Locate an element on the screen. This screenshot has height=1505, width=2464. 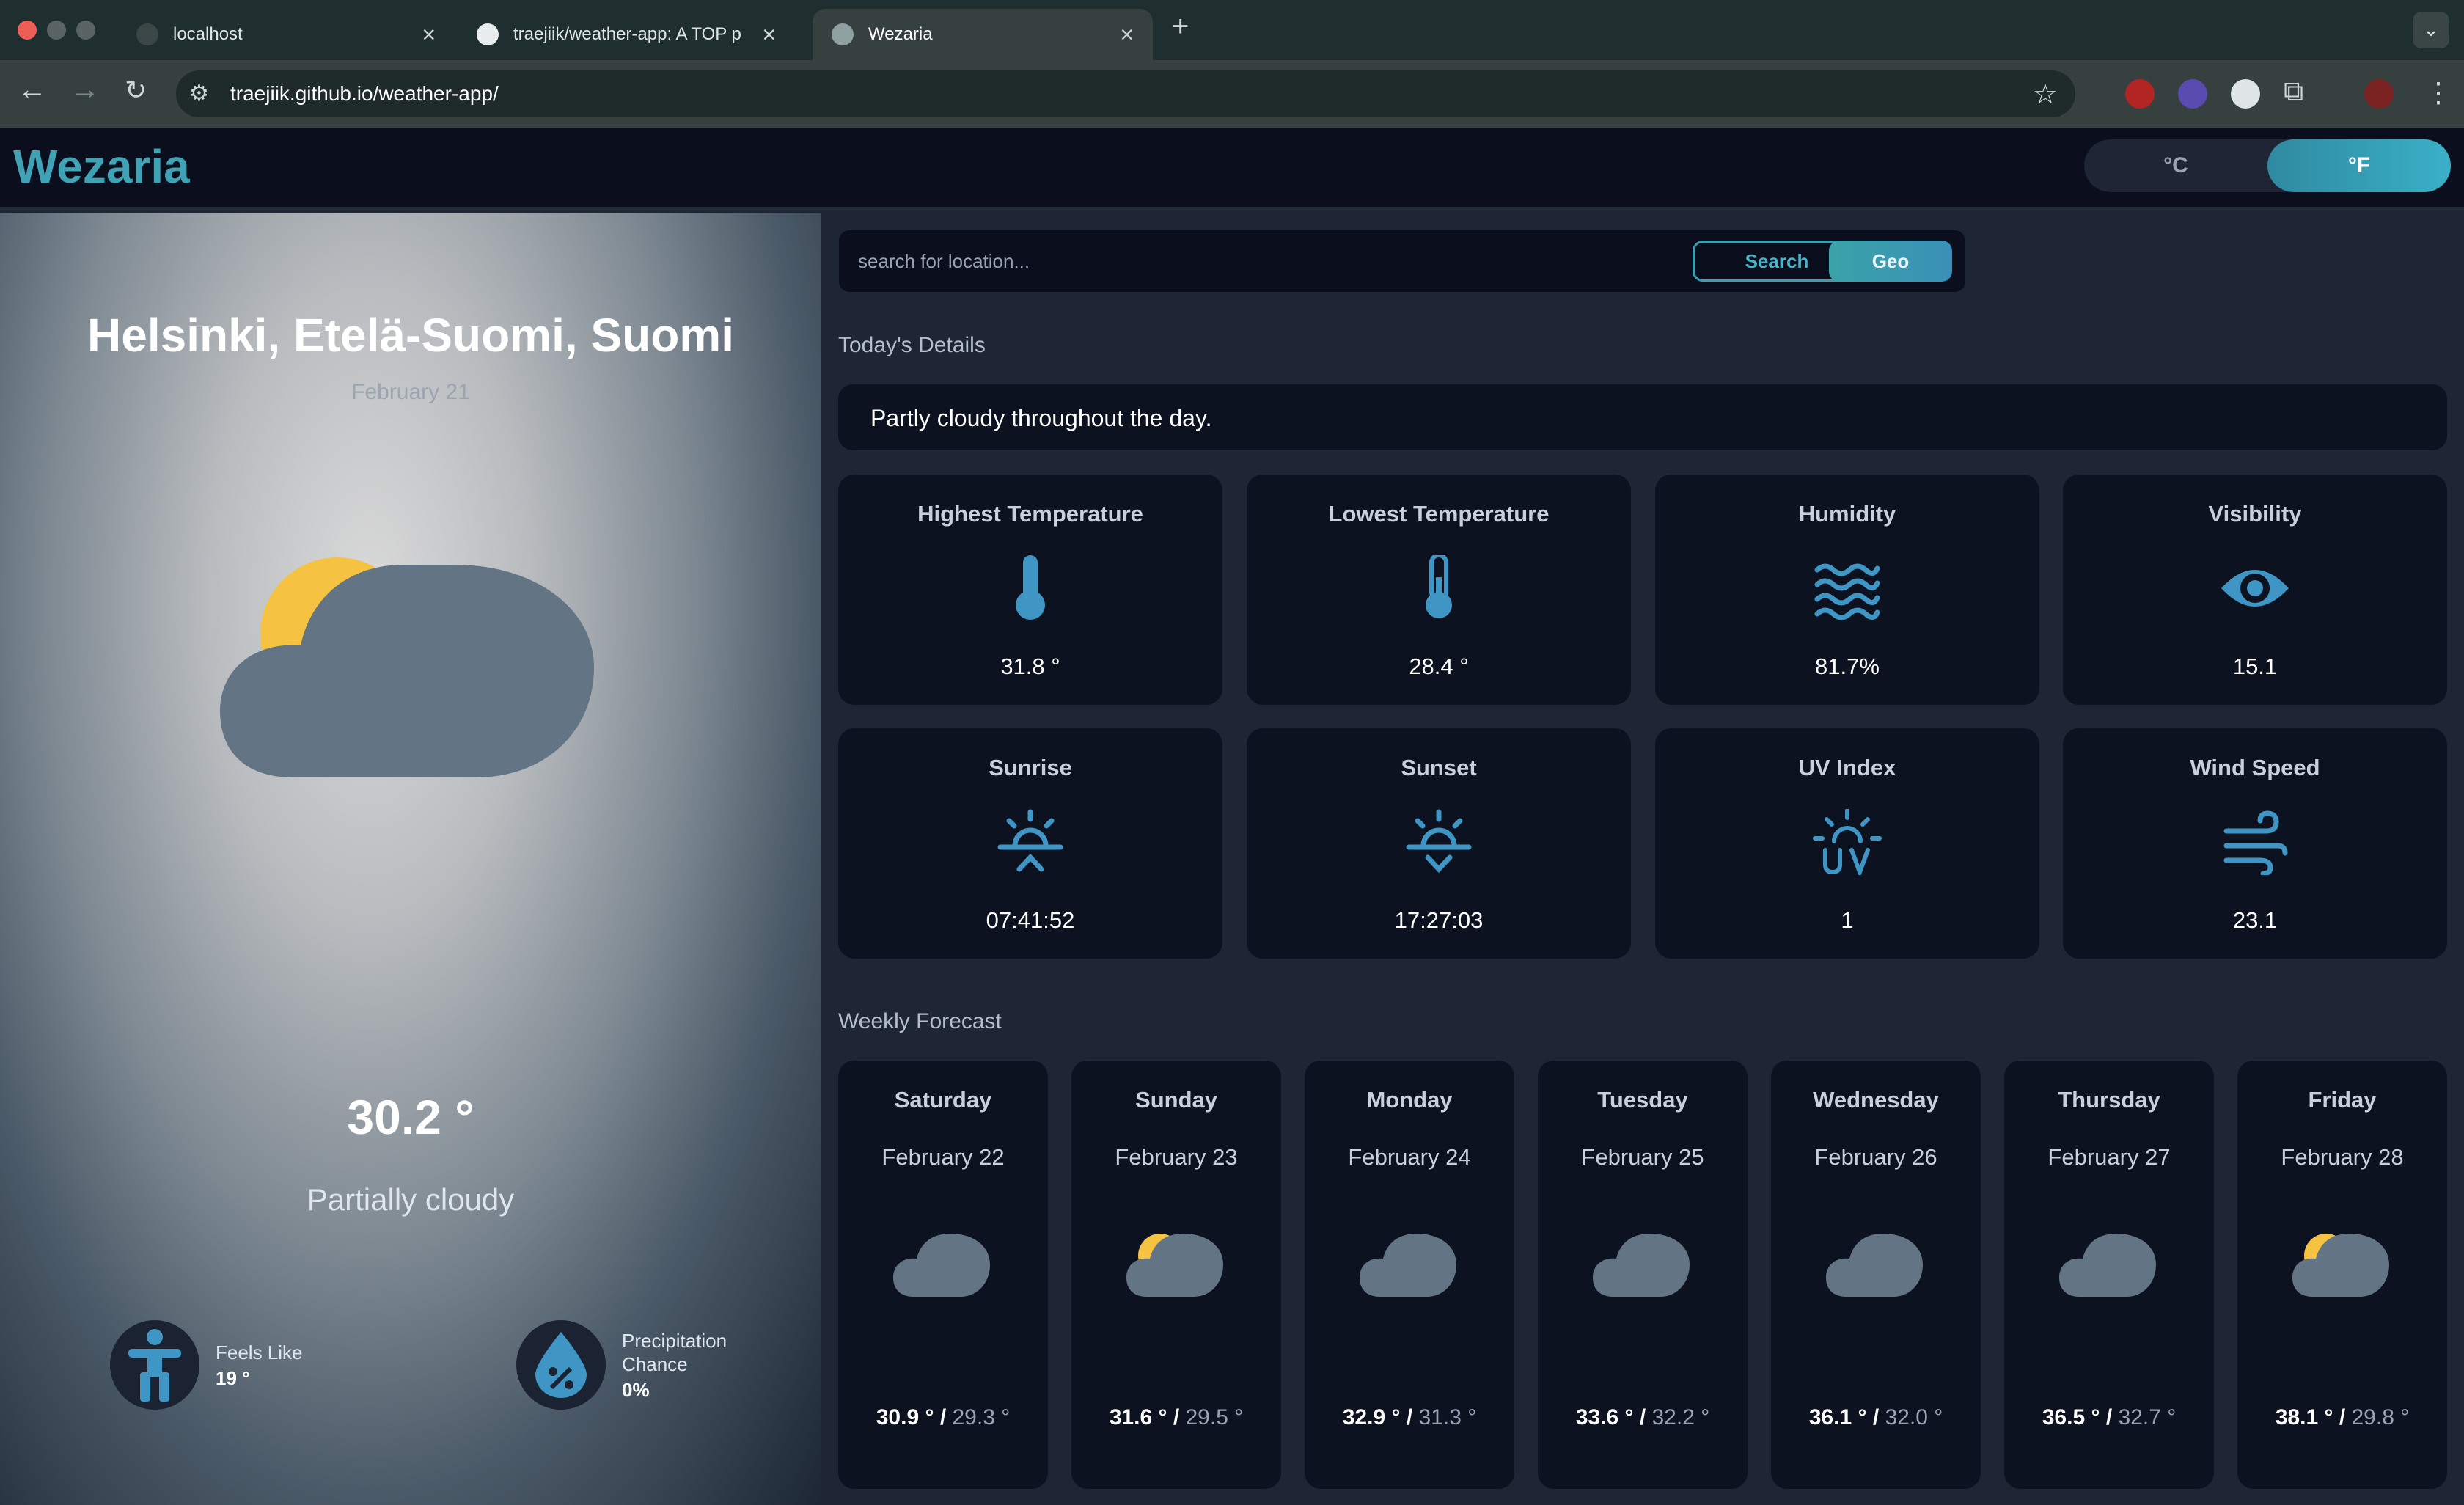
card-title: Humidity is located at coordinates (1847, 514).